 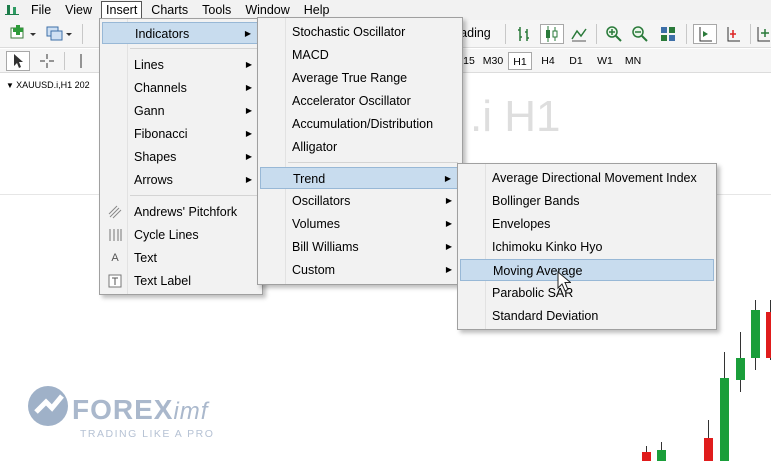 What do you see at coordinates (579, 34) in the screenshot?
I see `line-chart-icon` at bounding box center [579, 34].